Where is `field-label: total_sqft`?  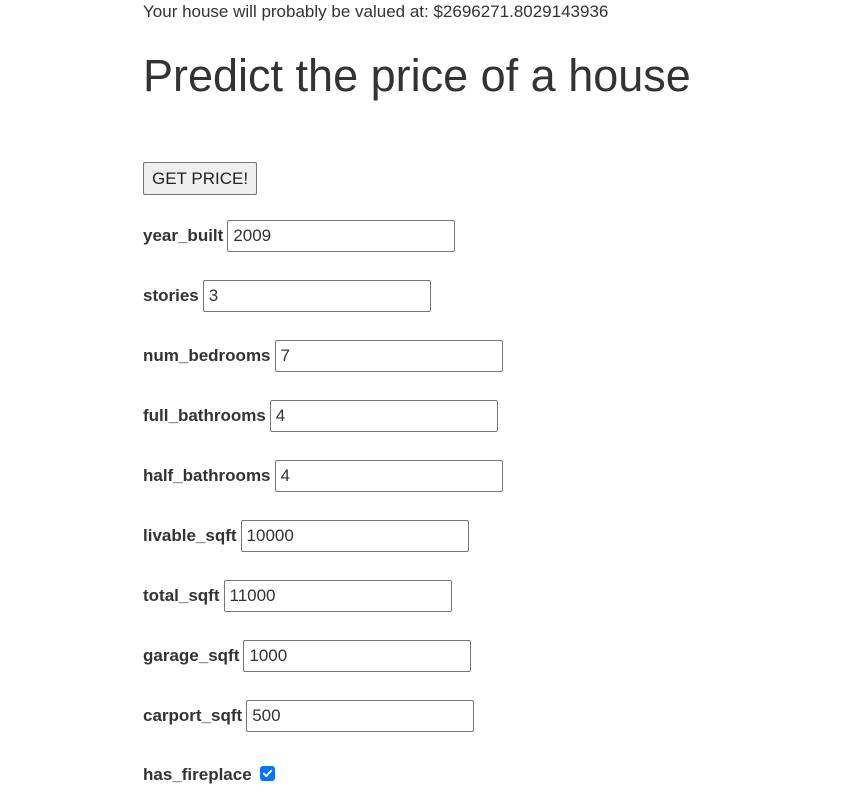
field-label: total_sqft is located at coordinates (181, 595).